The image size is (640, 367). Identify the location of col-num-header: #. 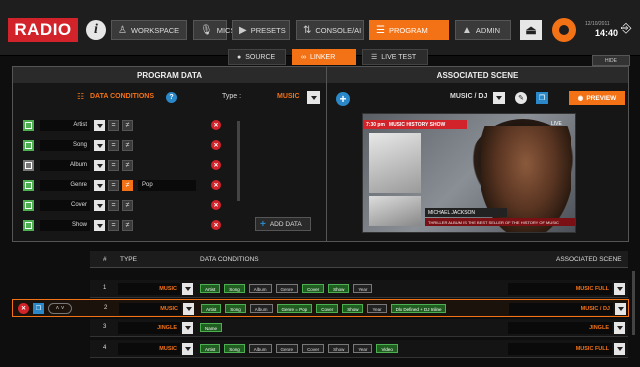
(105, 259).